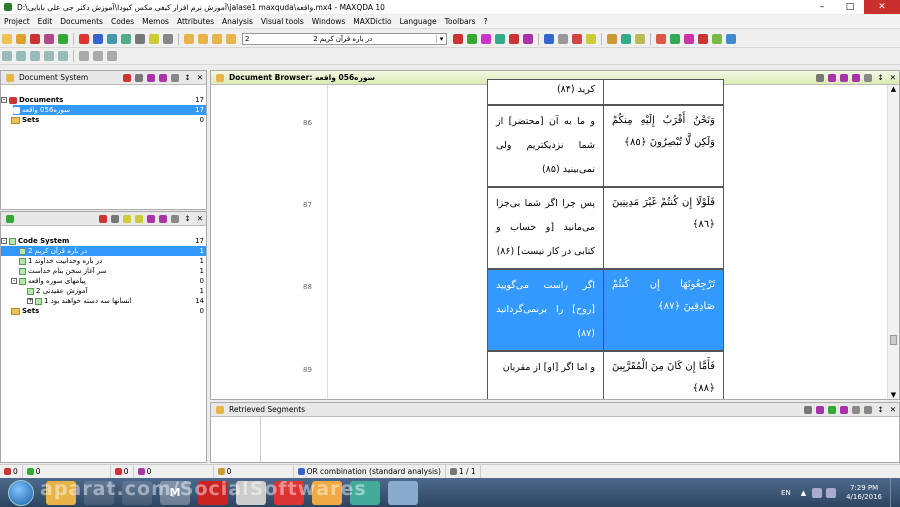 Image resolution: width=900 pixels, height=507 pixels. Describe the element at coordinates (7, 39) in the screenshot. I see `new-project-icon` at that location.